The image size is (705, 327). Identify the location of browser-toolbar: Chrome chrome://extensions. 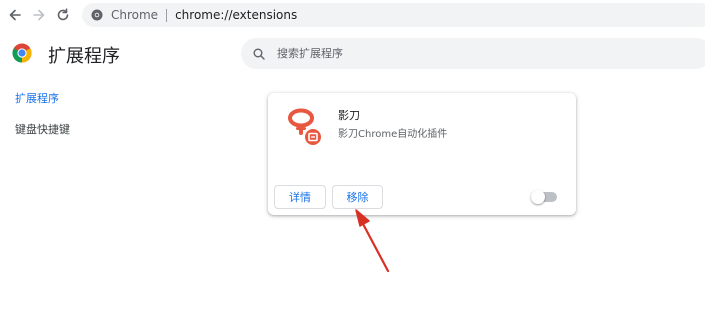
(352, 15).